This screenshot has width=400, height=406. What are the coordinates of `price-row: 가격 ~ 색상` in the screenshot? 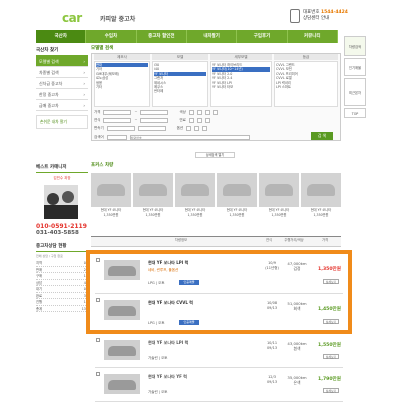 It's located at (156, 112).